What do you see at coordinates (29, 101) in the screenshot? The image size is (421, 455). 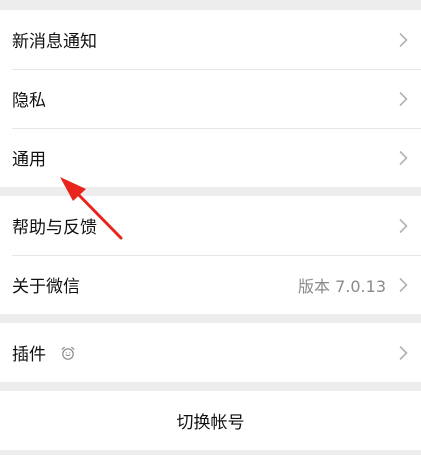 I see `settings-item-label: 隐私` at bounding box center [29, 101].